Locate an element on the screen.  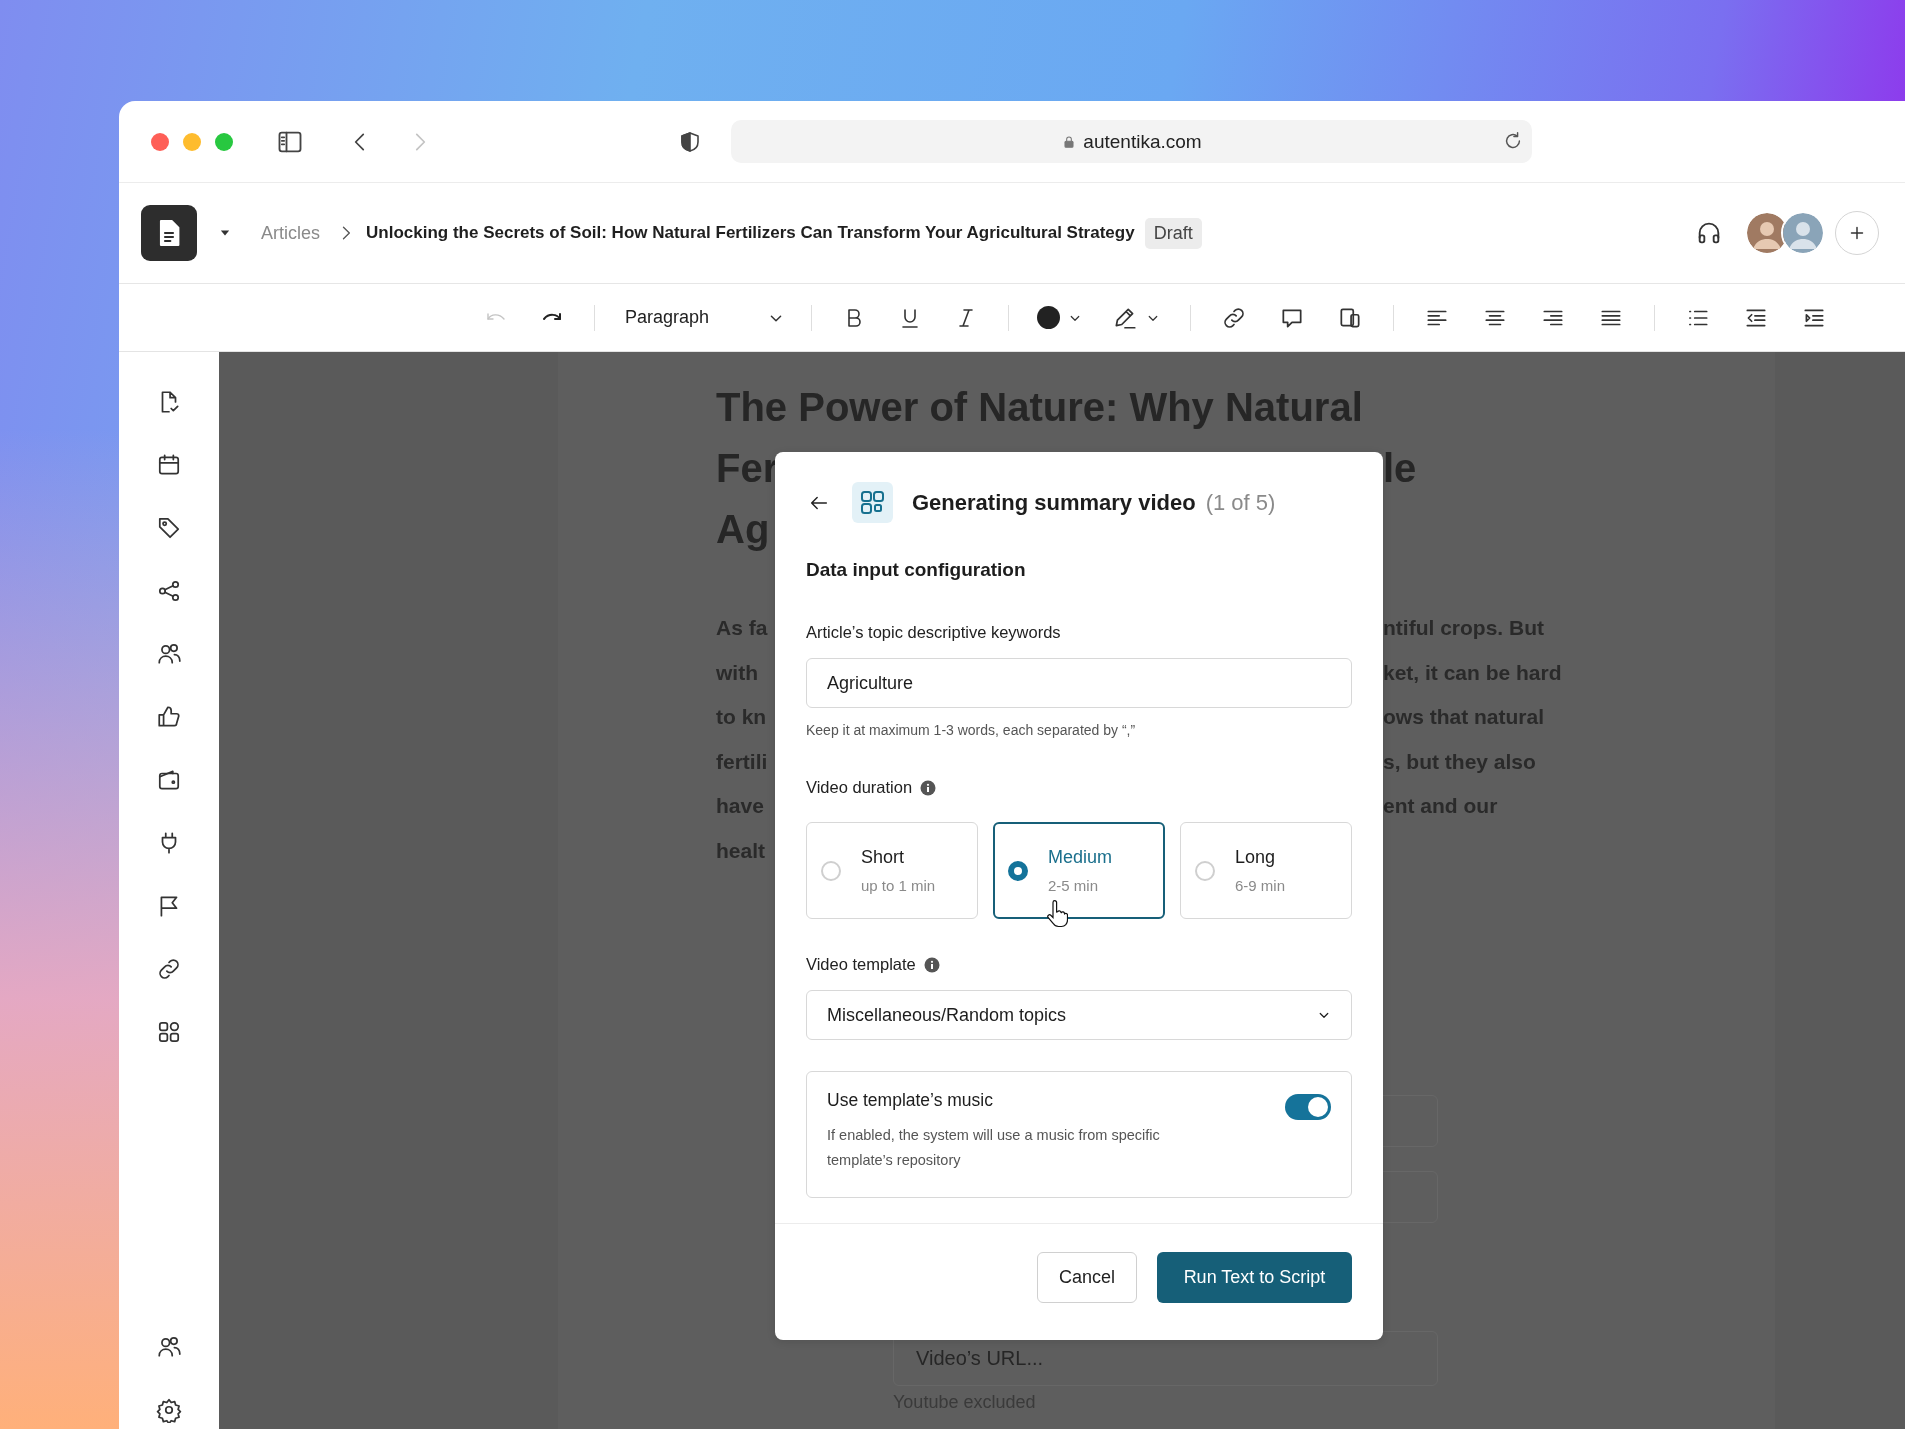
option-description: If enabled, the system will use a music from specific template’s repository is located at coordinates (994, 1148).